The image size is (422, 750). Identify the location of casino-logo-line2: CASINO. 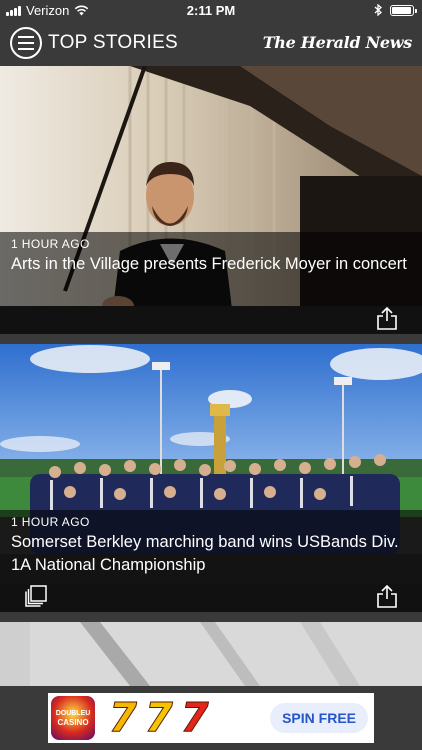
(73, 722).